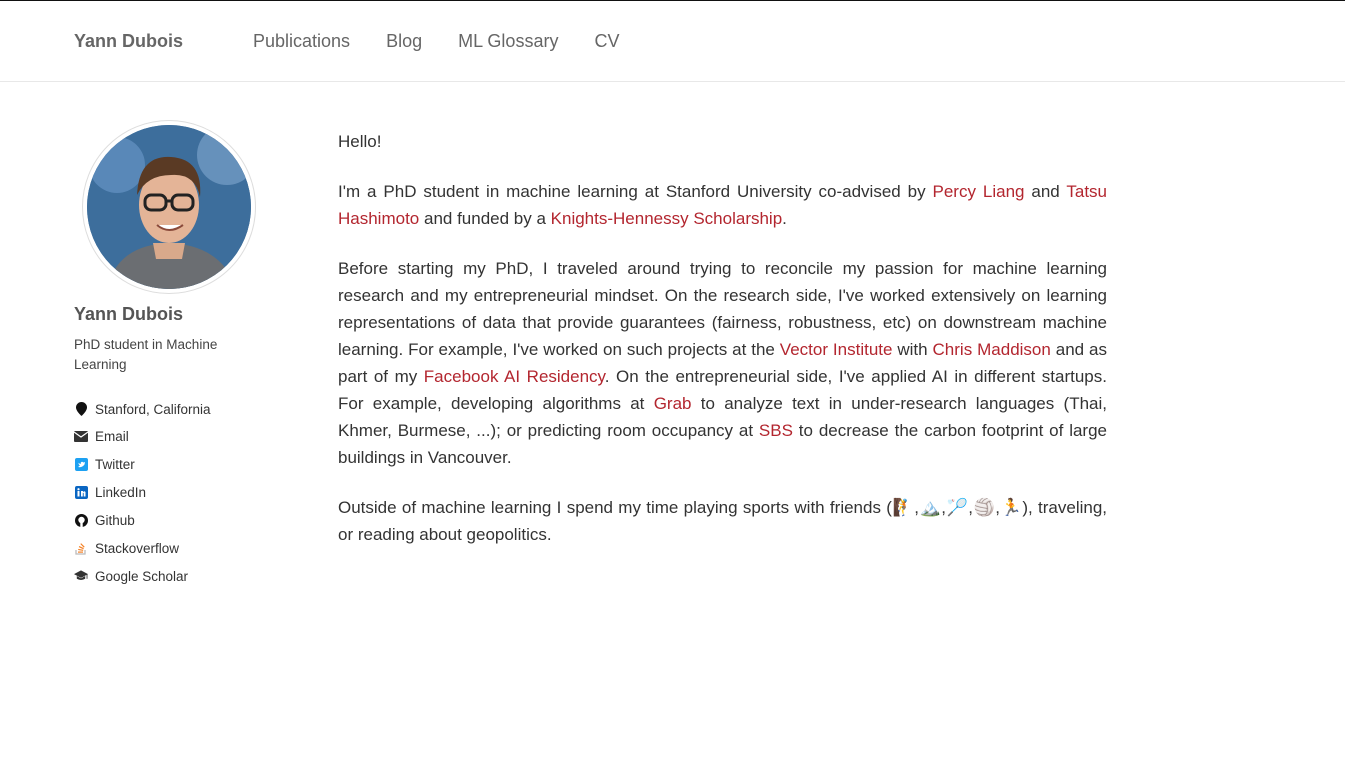 Image resolution: width=1345 pixels, height=757 pixels. Describe the element at coordinates (667, 218) in the screenshot. I see `knights-hennessy-link: Knights-Hennessy Scholarship` at that location.